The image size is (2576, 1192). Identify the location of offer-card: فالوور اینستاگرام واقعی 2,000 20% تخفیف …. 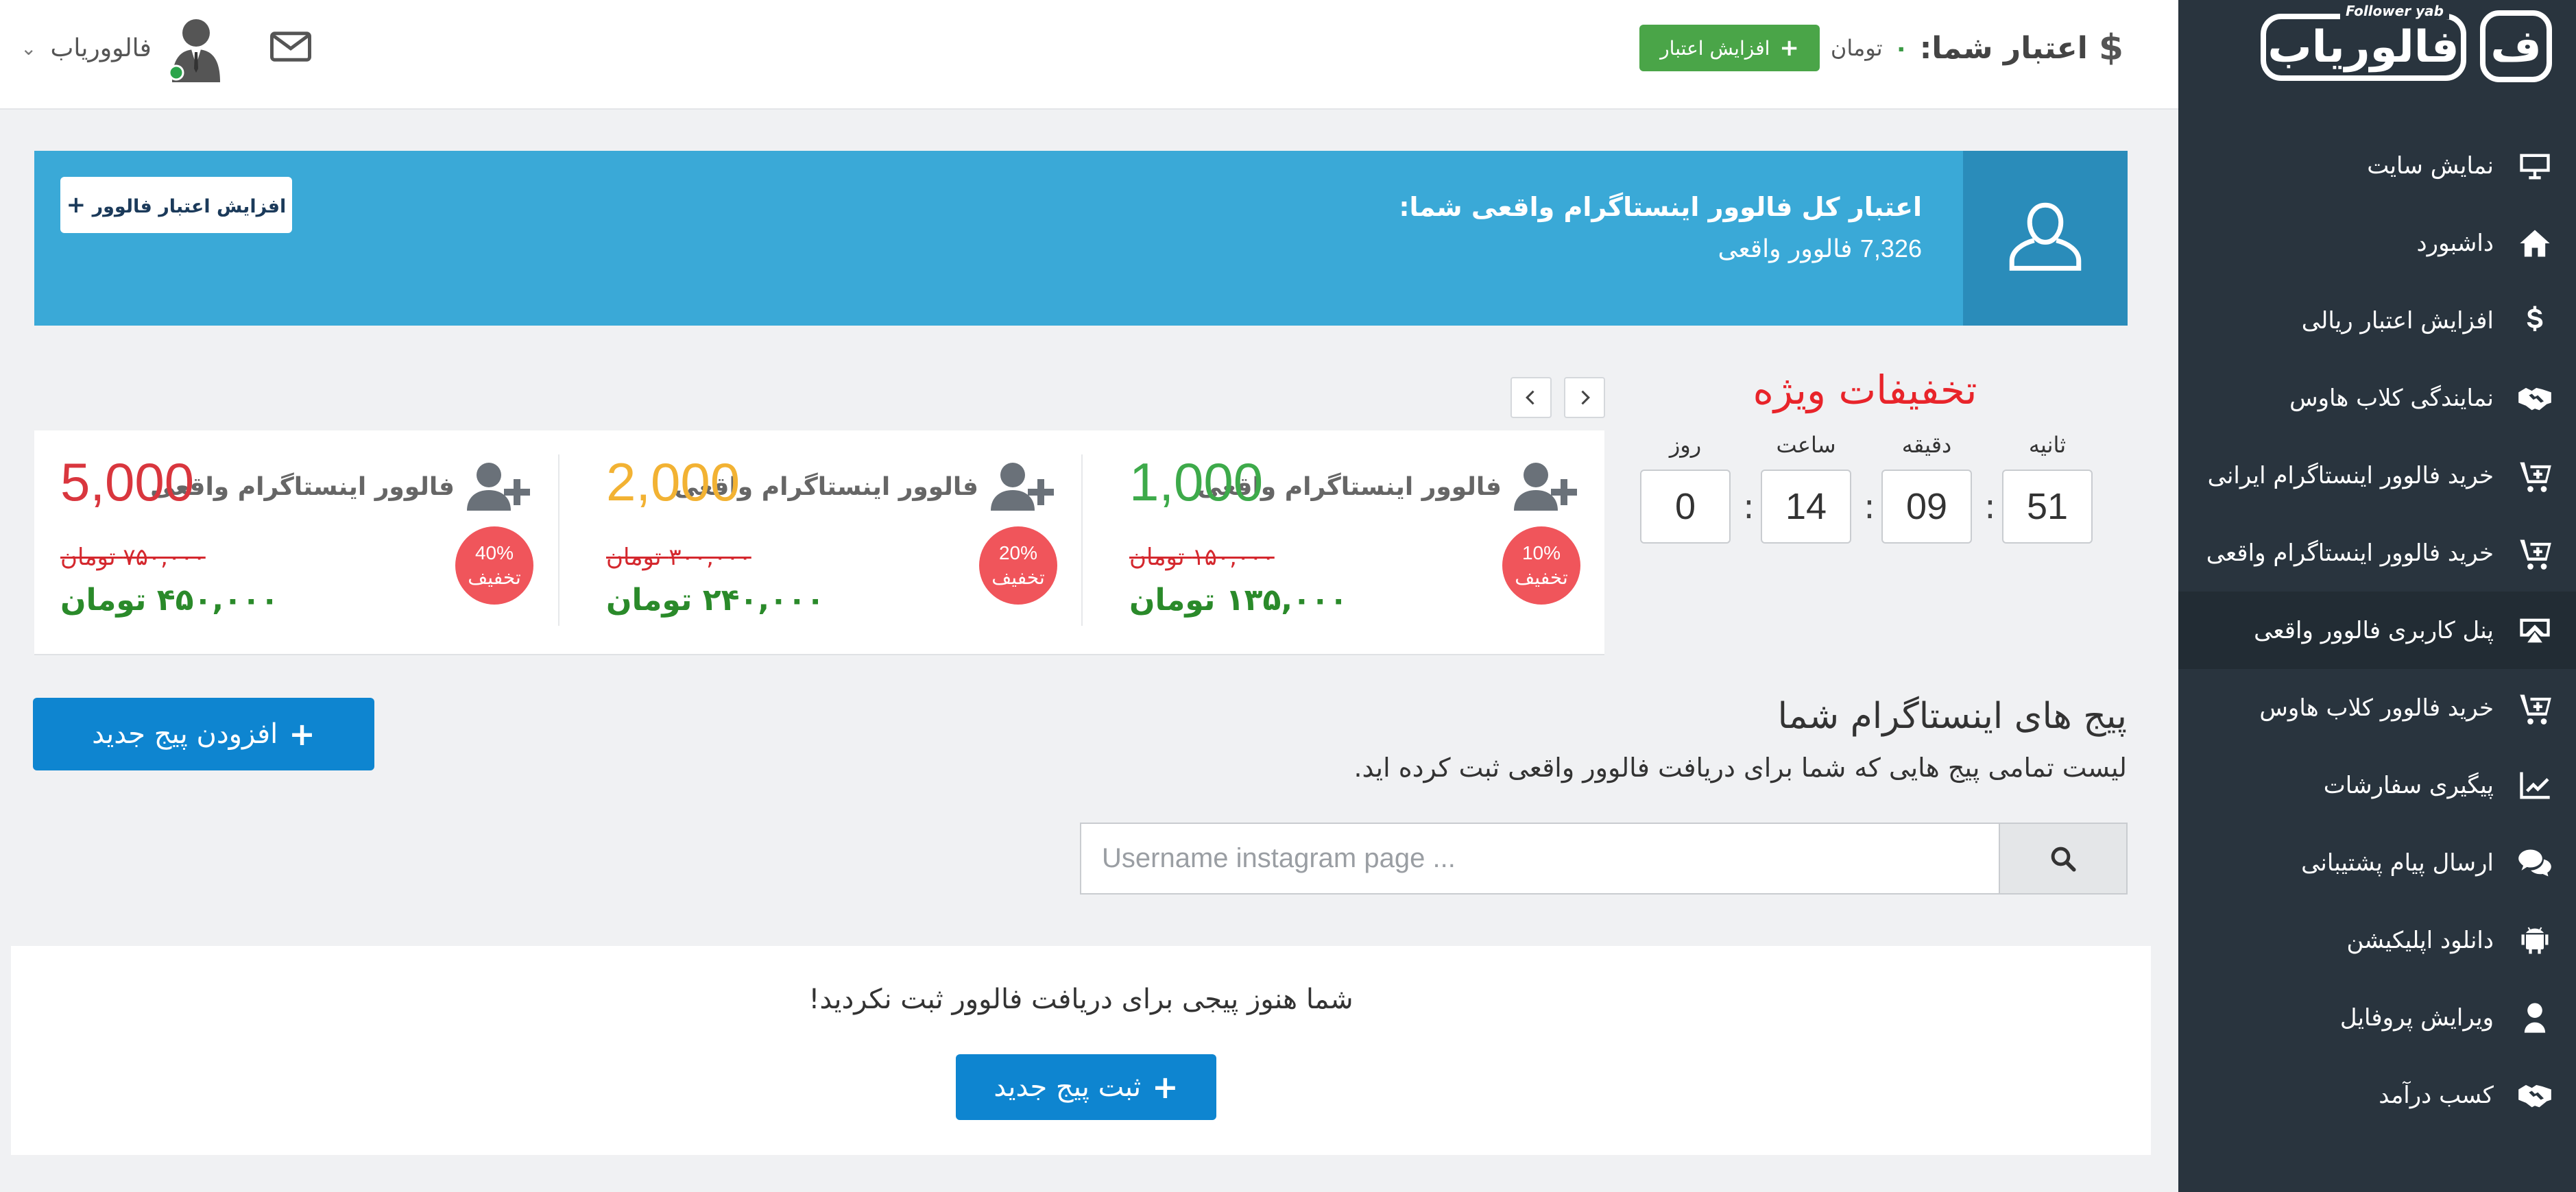
(820, 542).